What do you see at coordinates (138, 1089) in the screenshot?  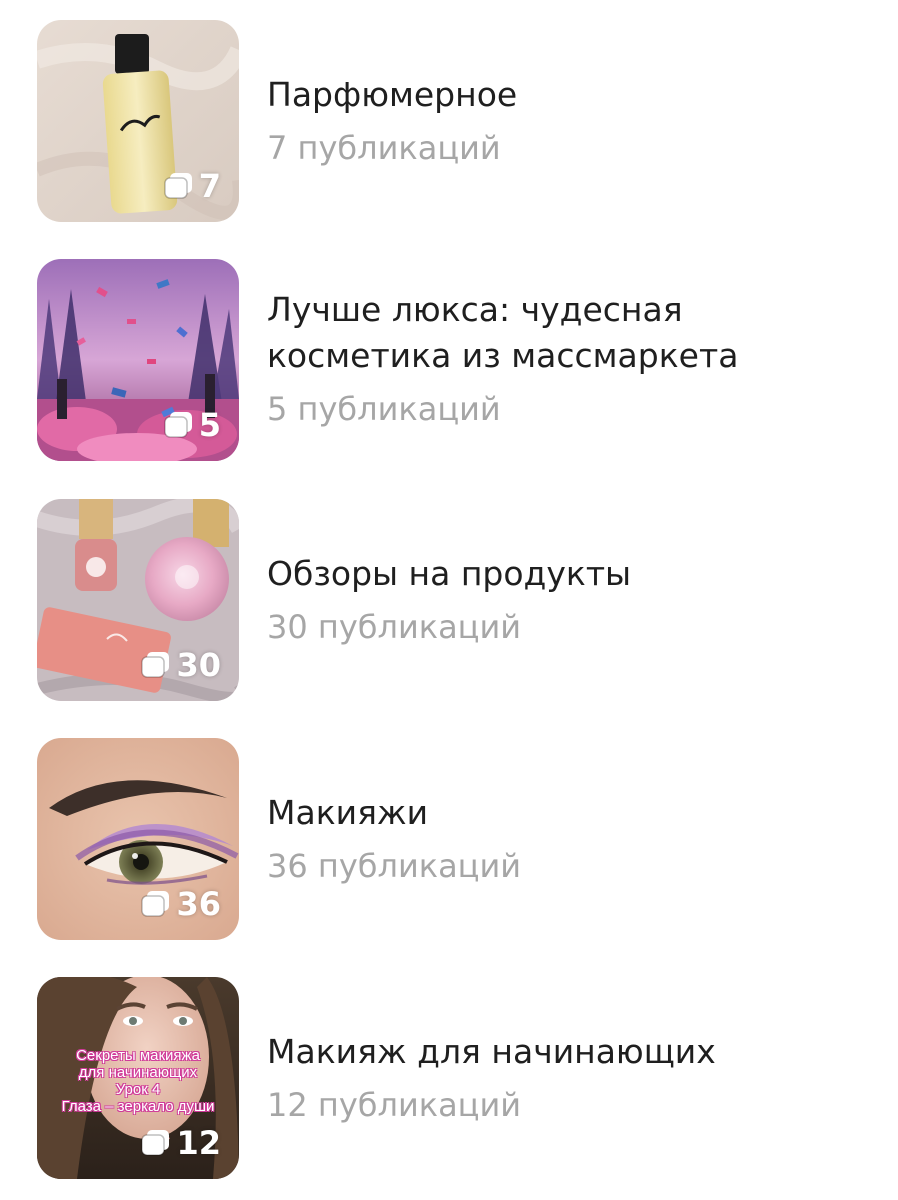 I see `caption-line: Урок 4` at bounding box center [138, 1089].